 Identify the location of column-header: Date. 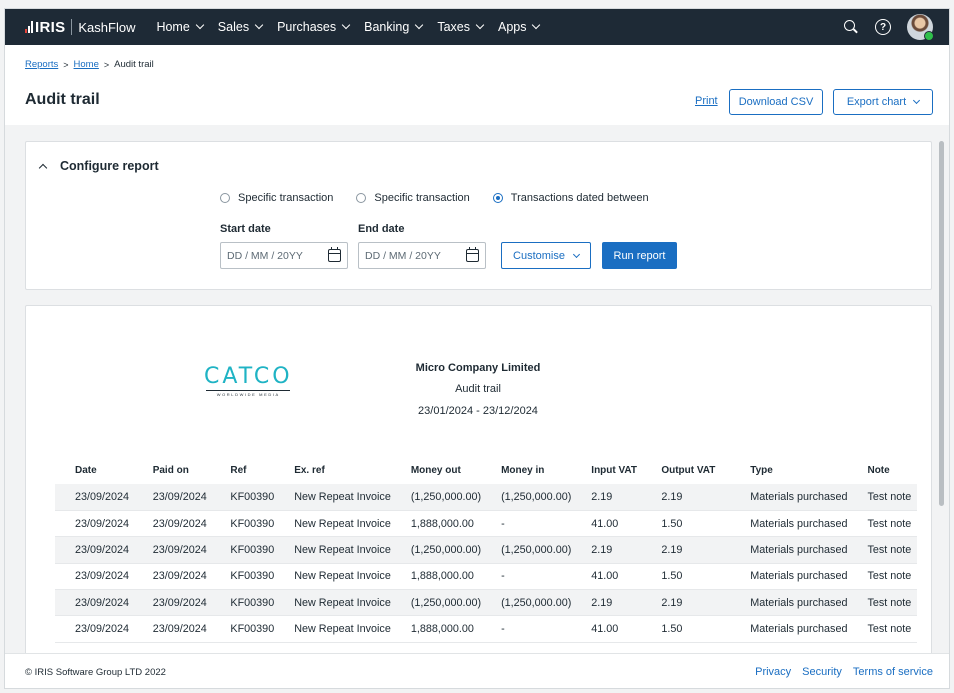
(86, 470).